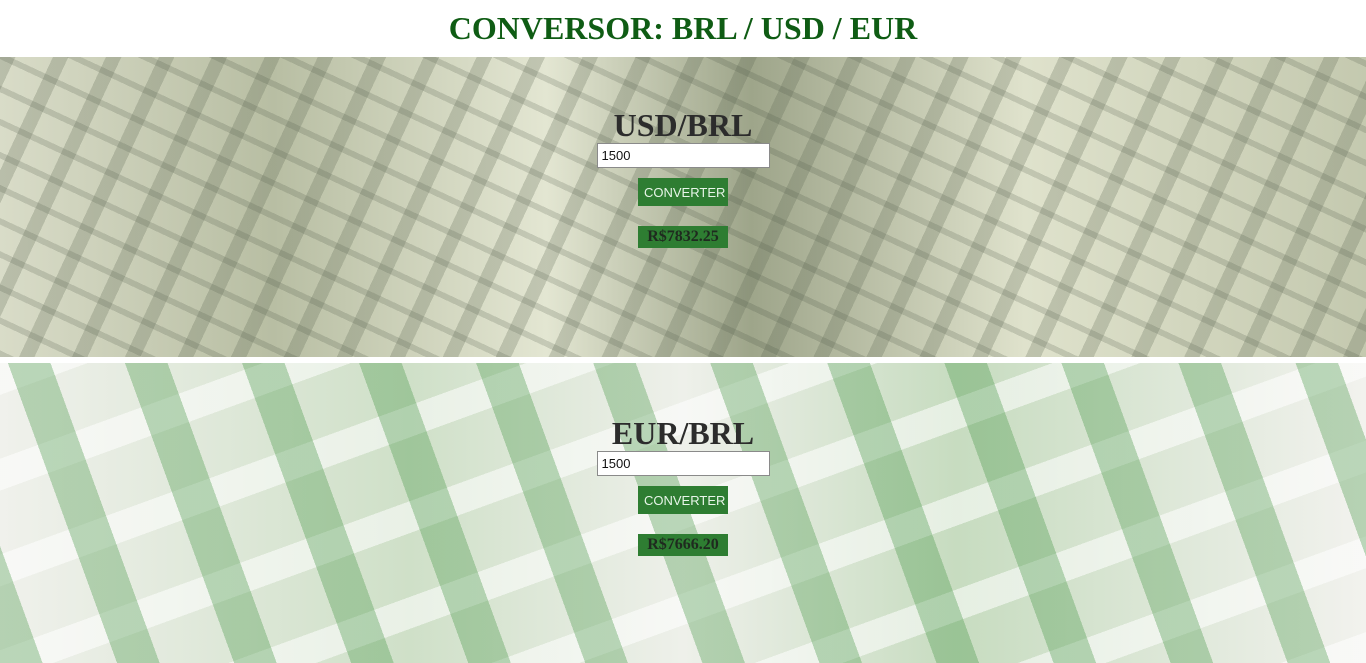 Image resolution: width=1366 pixels, height=663 pixels. I want to click on page-title: CONVERSOR: BRL / USD / EUR, so click(683, 28).